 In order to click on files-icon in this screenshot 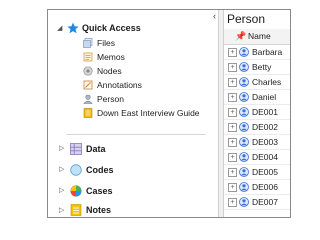, I will do `click(88, 43)`.